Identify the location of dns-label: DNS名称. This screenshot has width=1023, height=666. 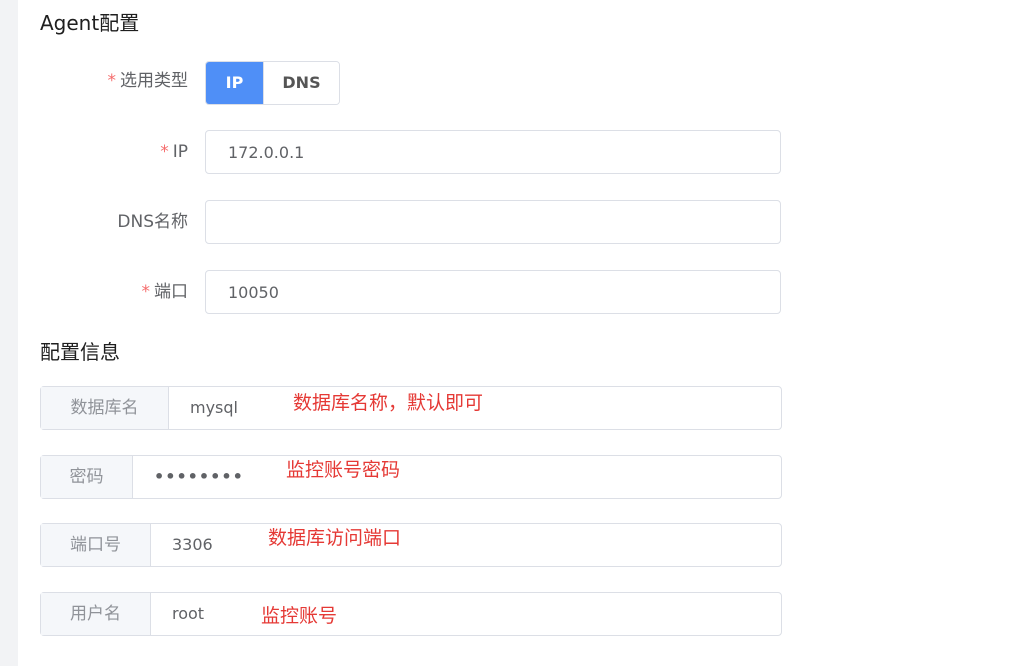
(152, 222).